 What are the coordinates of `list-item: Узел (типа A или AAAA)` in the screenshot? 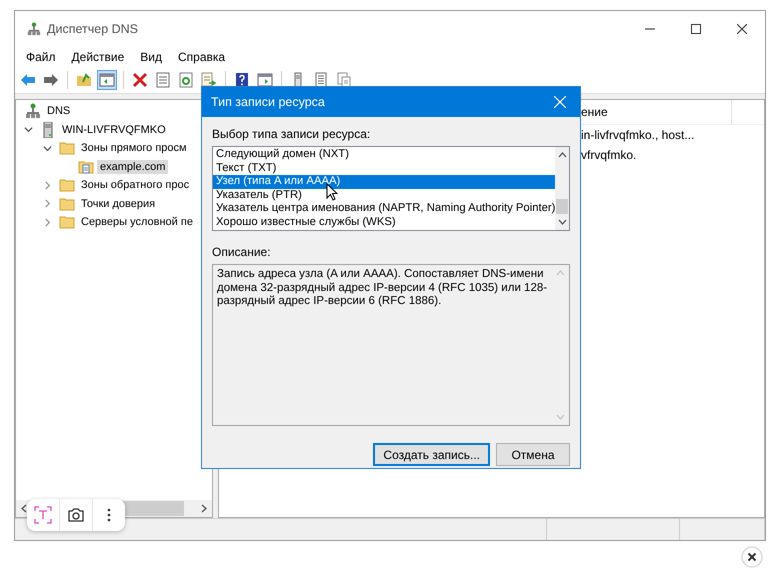 It's located at (384, 181).